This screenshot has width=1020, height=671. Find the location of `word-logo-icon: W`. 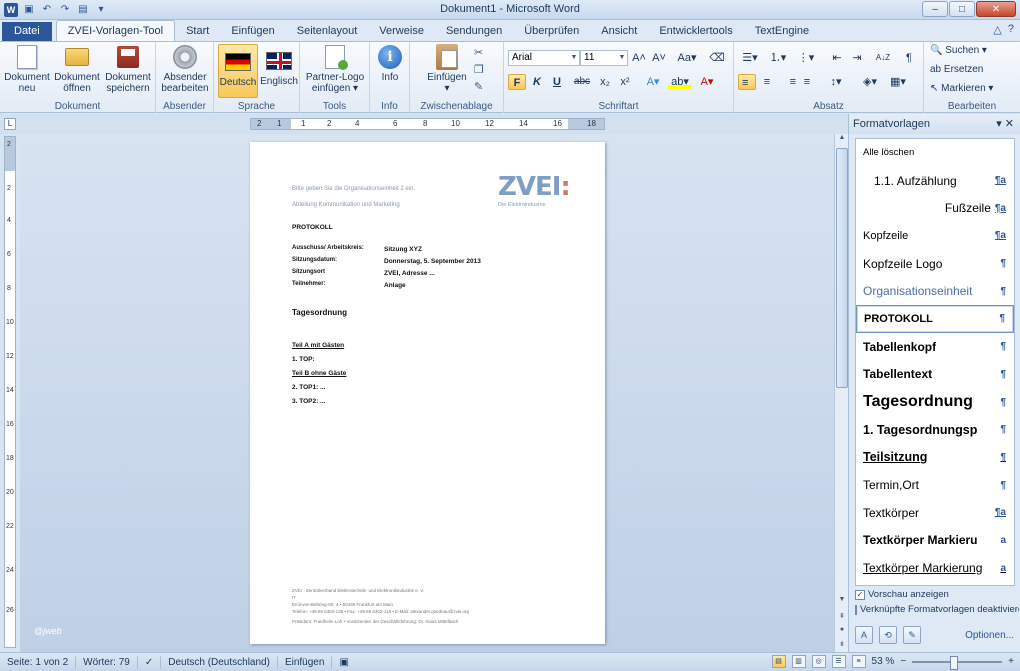

word-logo-icon: W is located at coordinates (11, 9).